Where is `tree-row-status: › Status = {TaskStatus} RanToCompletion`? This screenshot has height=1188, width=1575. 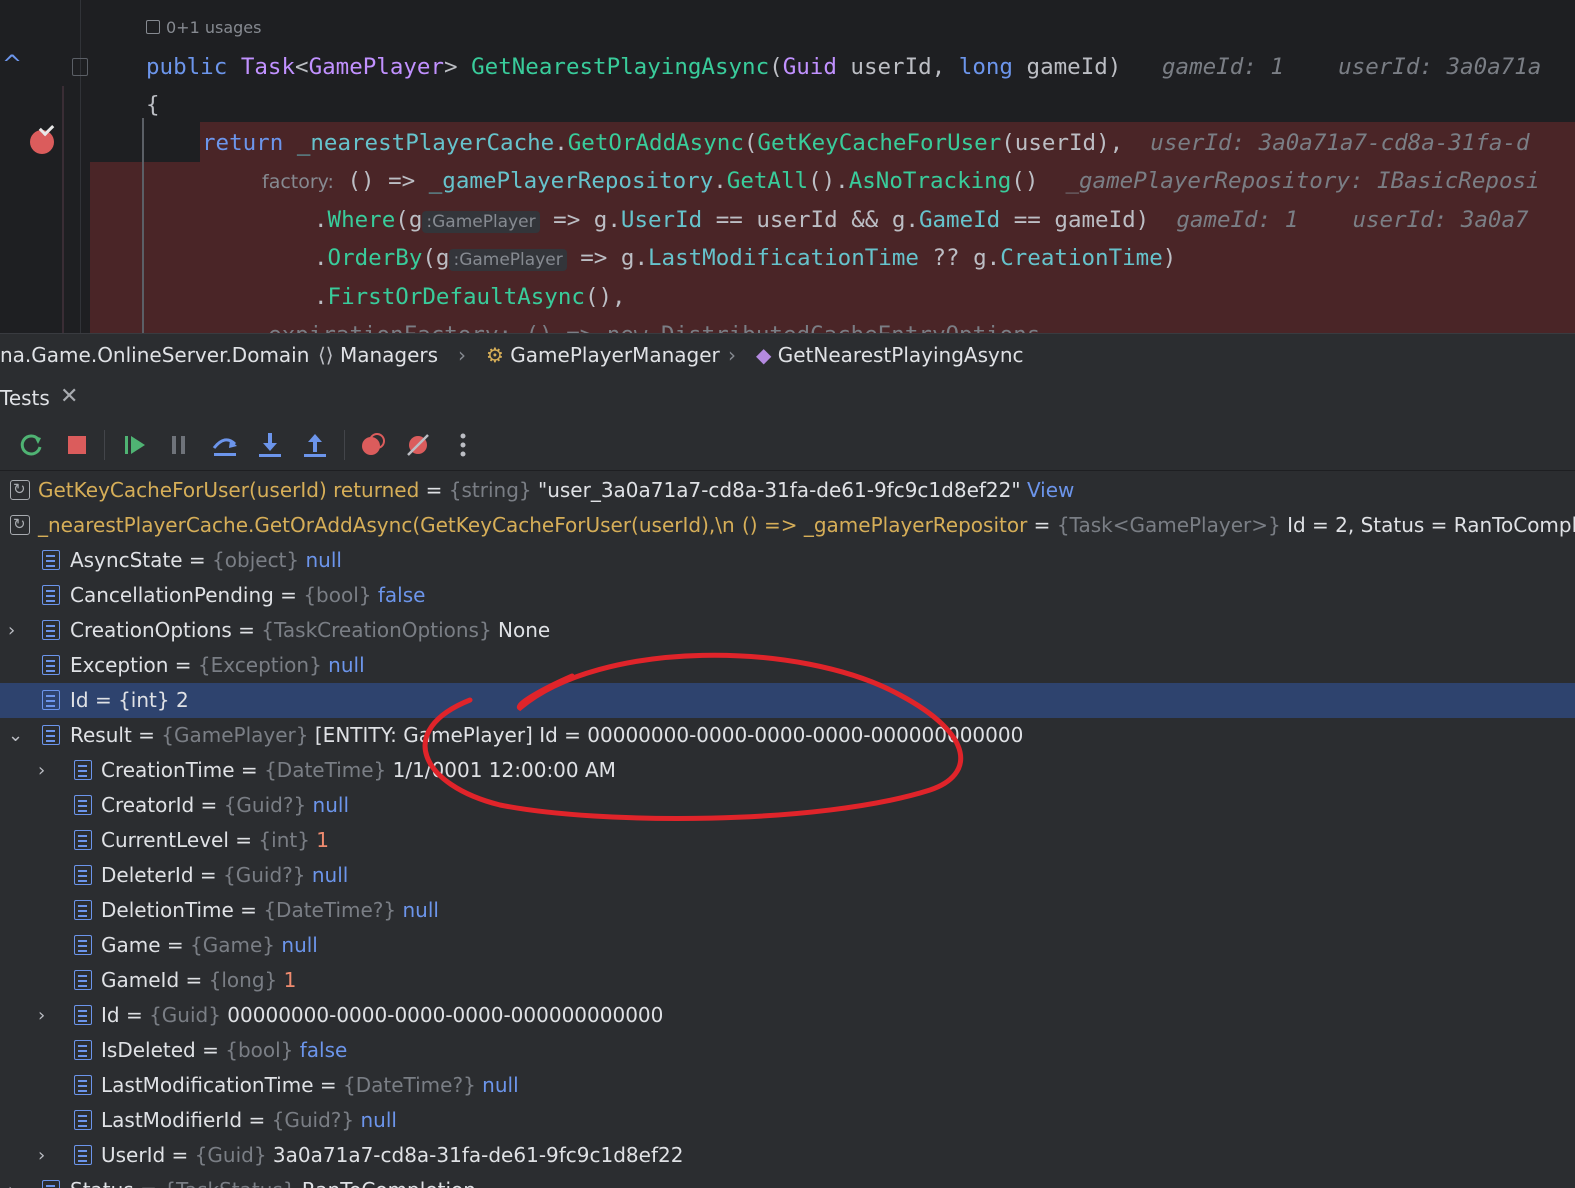
tree-row-status: › Status = {TaskStatus} RanToCompletion is located at coordinates (787, 1180).